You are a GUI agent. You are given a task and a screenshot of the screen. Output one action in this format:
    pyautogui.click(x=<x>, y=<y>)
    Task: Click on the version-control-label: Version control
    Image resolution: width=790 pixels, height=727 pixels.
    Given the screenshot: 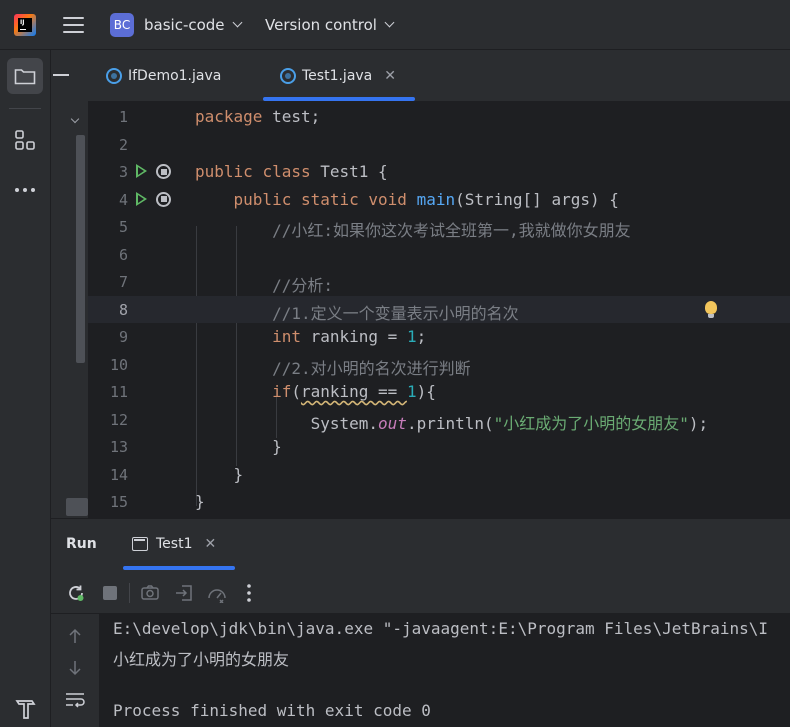 What is the action you would take?
    pyautogui.click(x=321, y=25)
    